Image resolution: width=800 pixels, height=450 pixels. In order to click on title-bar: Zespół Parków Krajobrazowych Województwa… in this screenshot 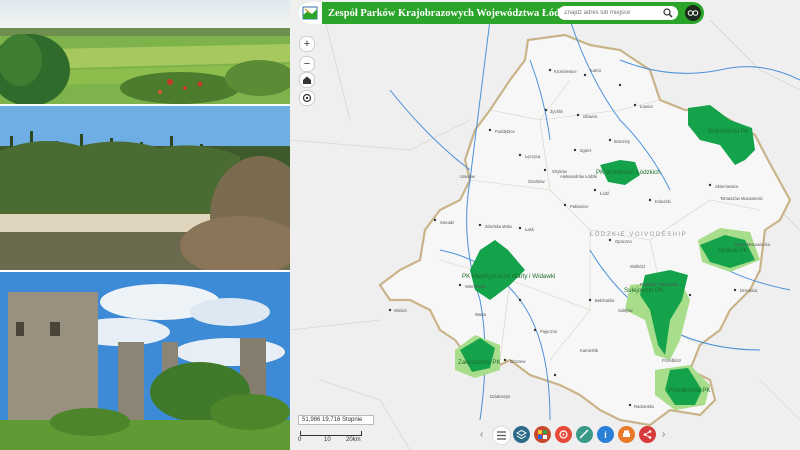, I will do `click(501, 13)`.